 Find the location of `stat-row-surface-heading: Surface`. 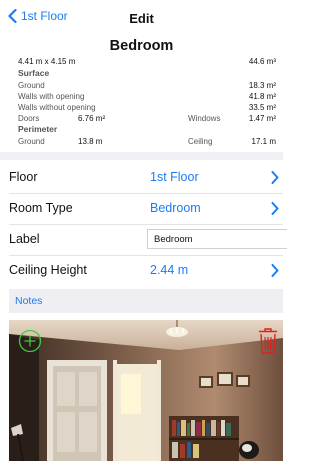

stat-row-surface-heading: Surface is located at coordinates (147, 73).